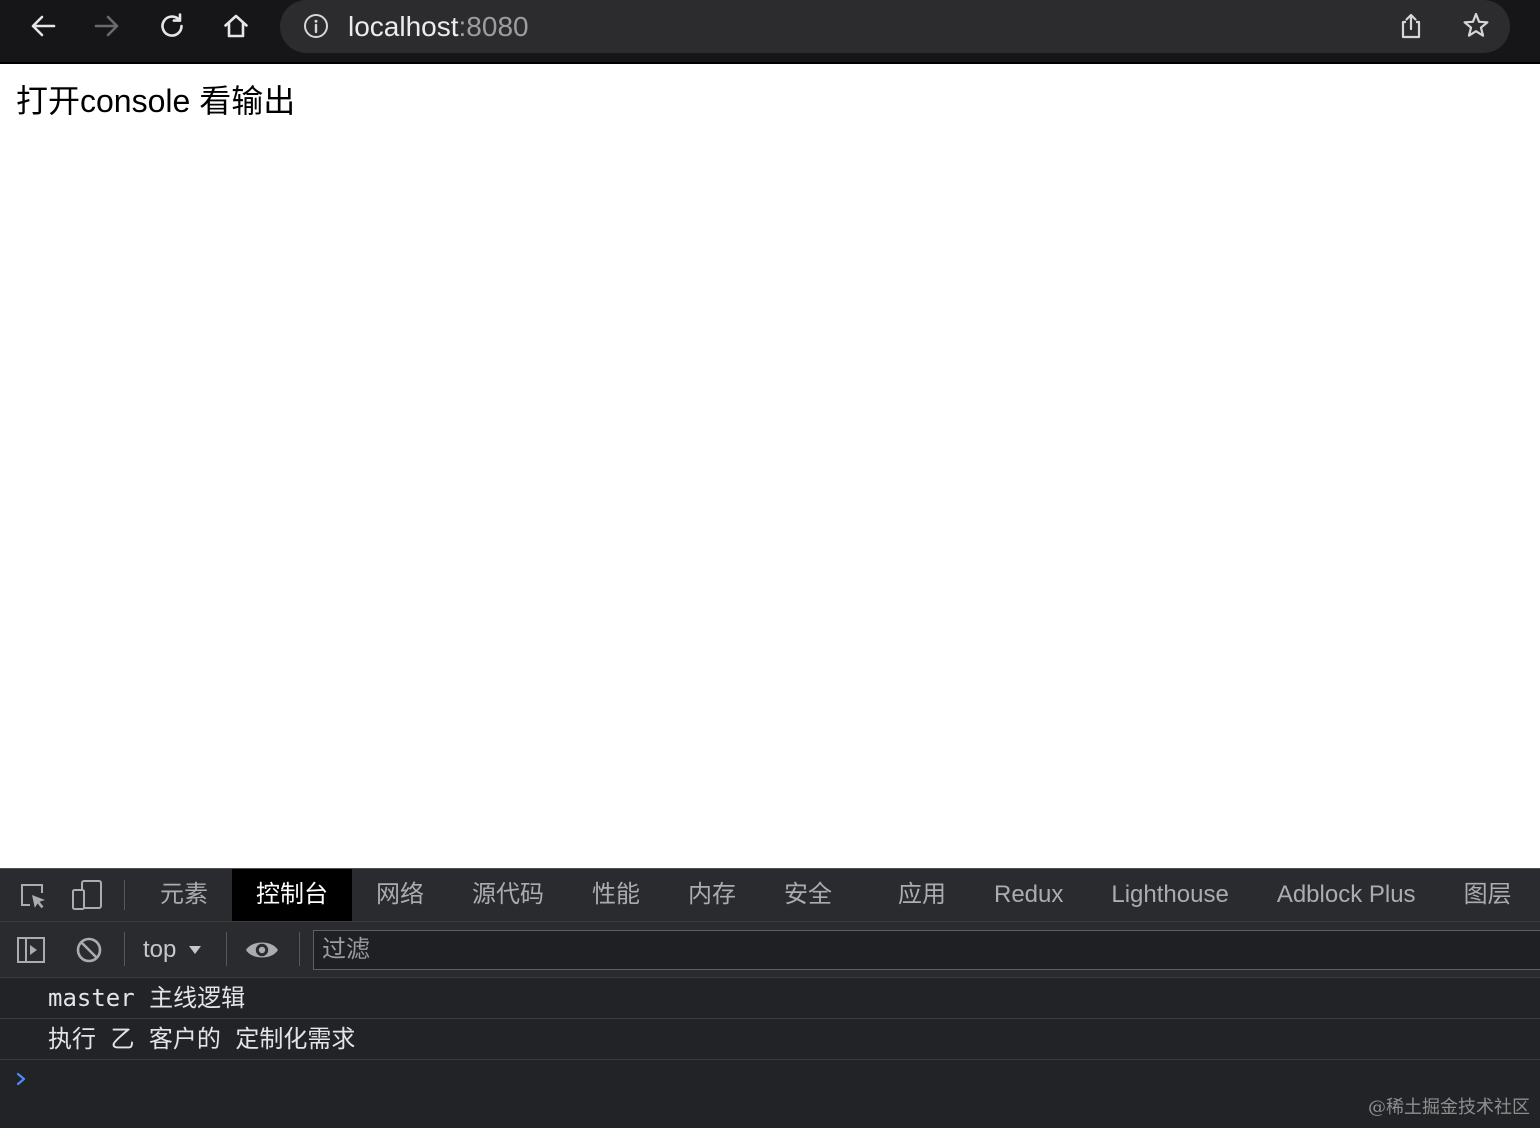 The height and width of the screenshot is (1128, 1540). Describe the element at coordinates (508, 895) in the screenshot. I see `tab-sources: 源代码` at that location.